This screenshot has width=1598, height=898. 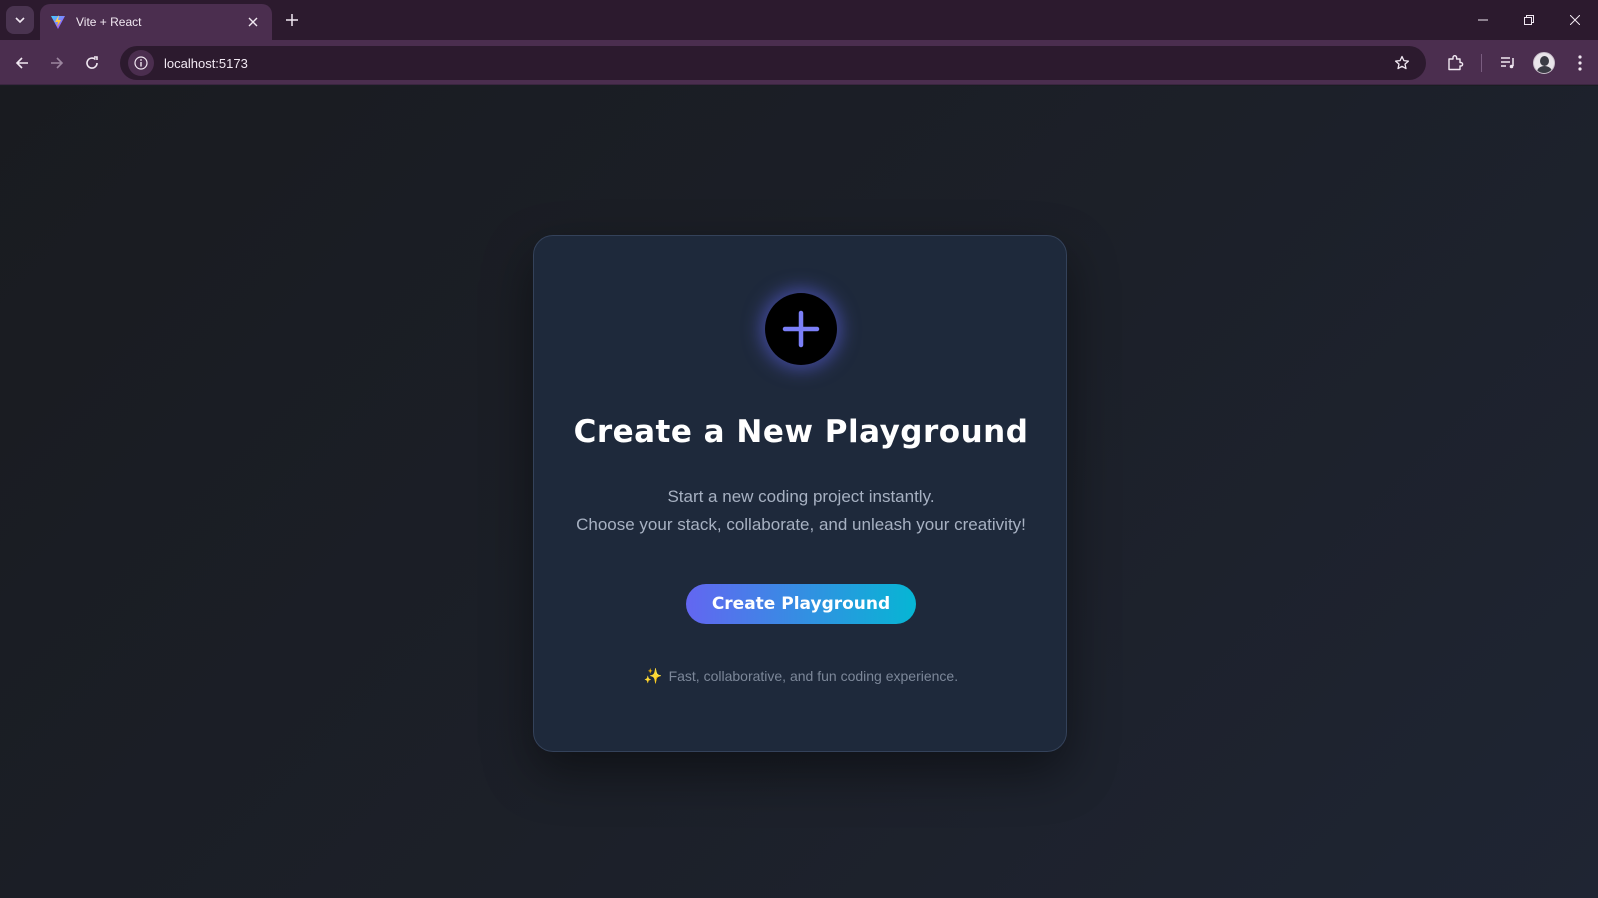 I want to click on kebab-menu-icon, so click(x=1580, y=63).